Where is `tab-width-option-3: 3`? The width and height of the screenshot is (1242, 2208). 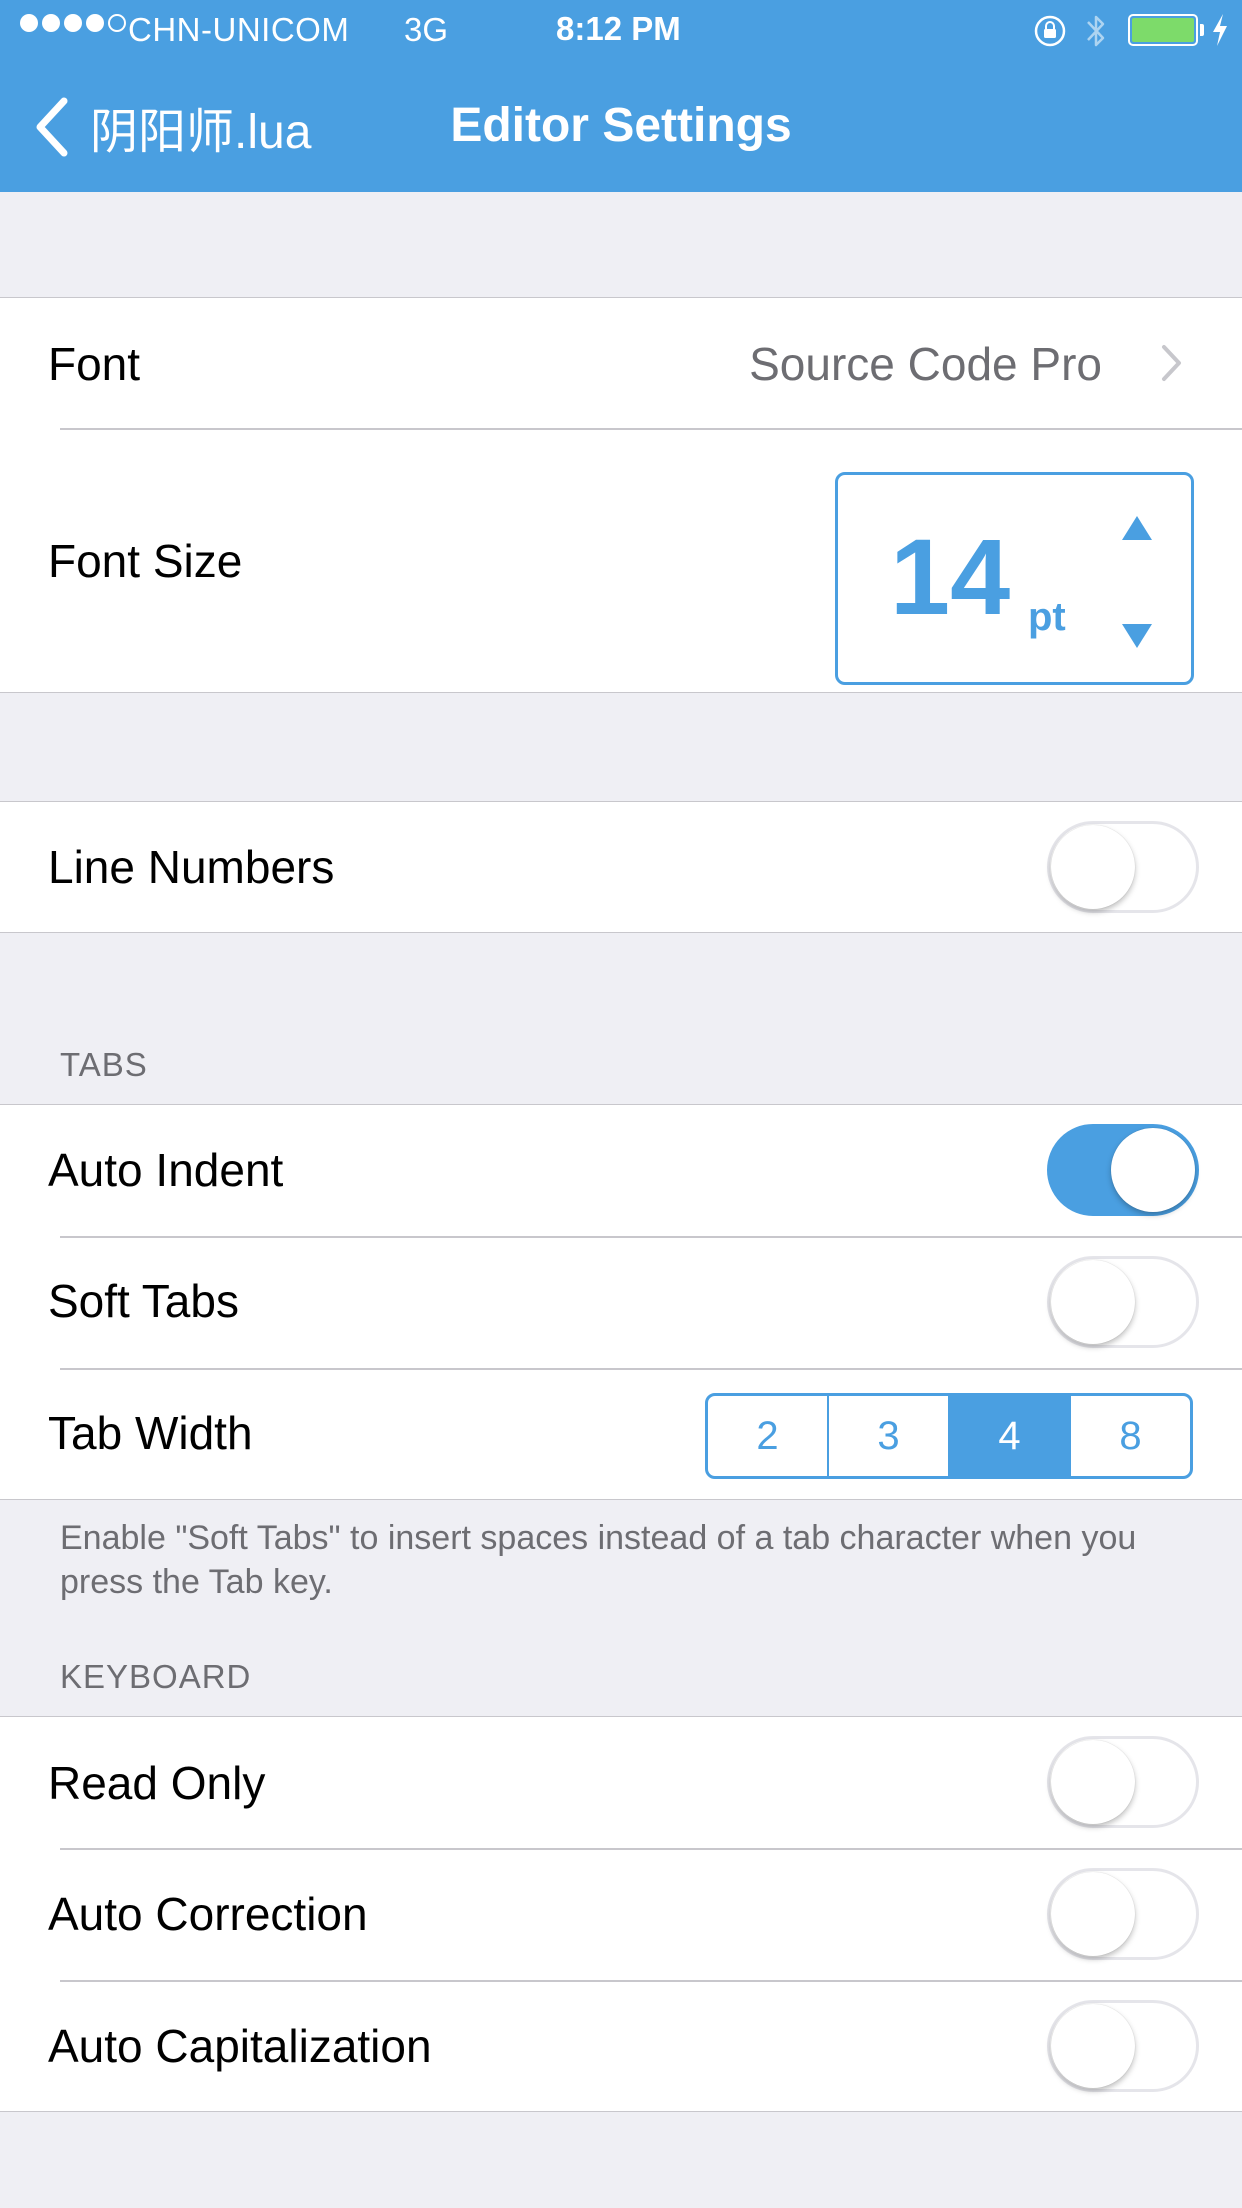
tab-width-option-3: 3 is located at coordinates (887, 1436).